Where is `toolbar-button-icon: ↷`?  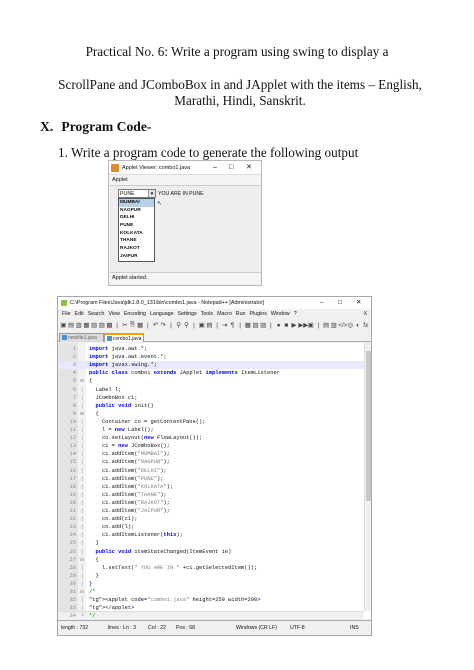
toolbar-button-icon: ↷ is located at coordinates (163, 325).